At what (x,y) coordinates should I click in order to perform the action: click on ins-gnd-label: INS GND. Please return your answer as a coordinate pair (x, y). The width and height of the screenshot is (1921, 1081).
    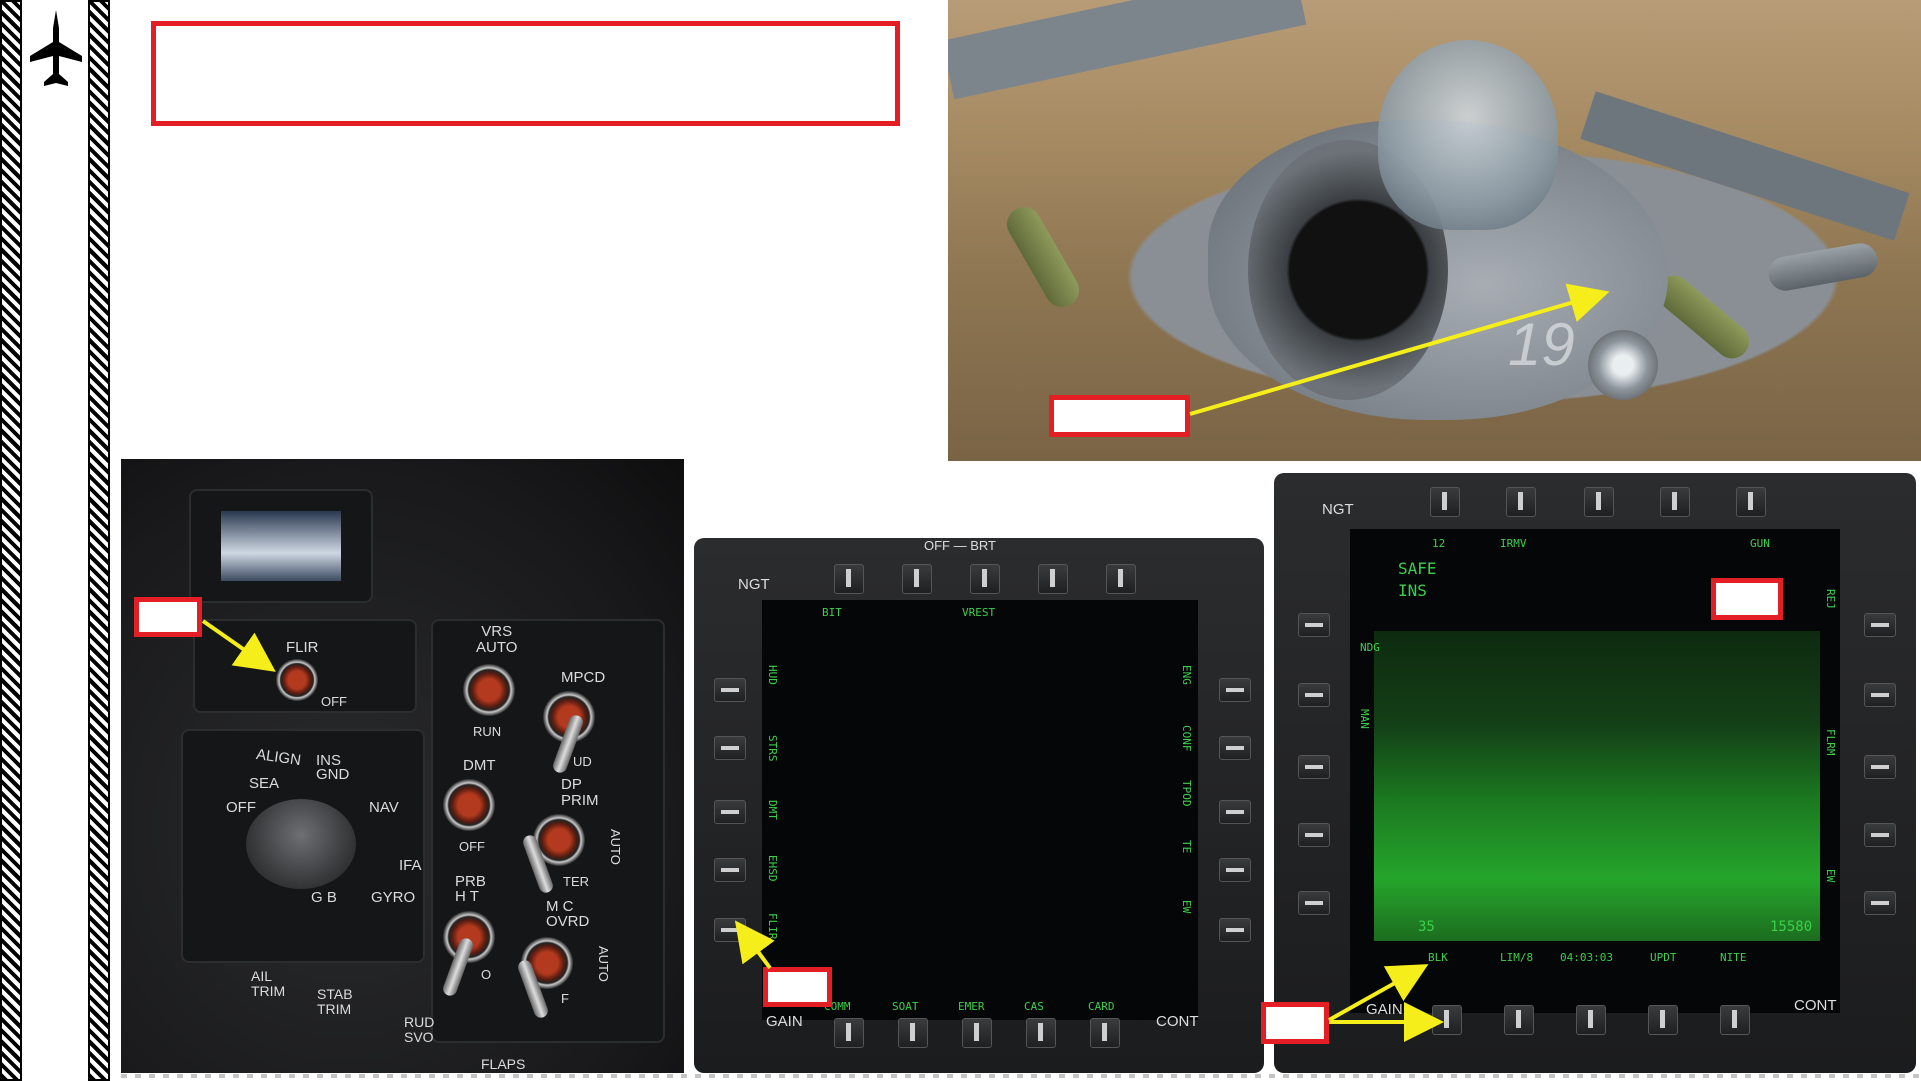
    Looking at the image, I should click on (333, 767).